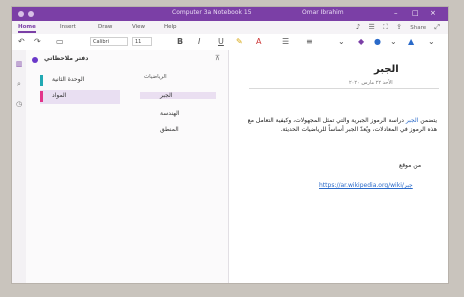 This screenshot has height=297, width=464. I want to click on numbering-icon: ≡, so click(309, 41).